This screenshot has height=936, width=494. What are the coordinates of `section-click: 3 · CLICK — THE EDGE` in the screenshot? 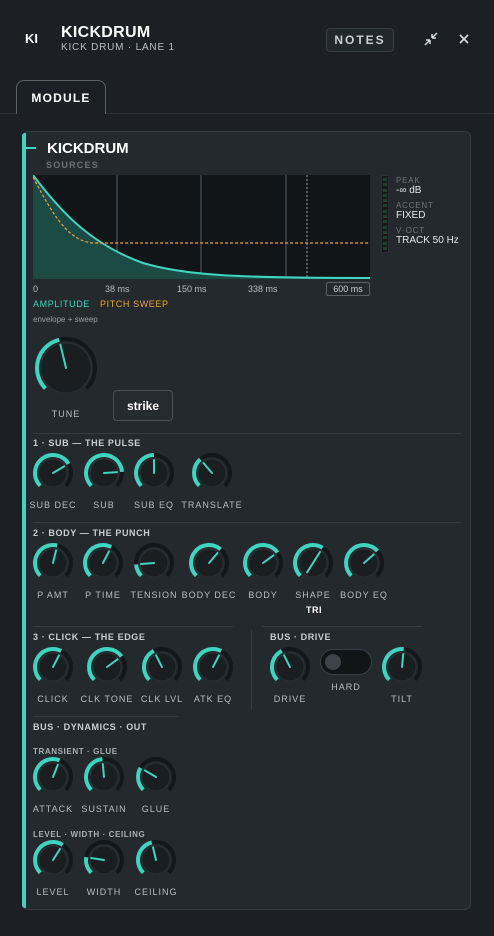 It's located at (89, 637).